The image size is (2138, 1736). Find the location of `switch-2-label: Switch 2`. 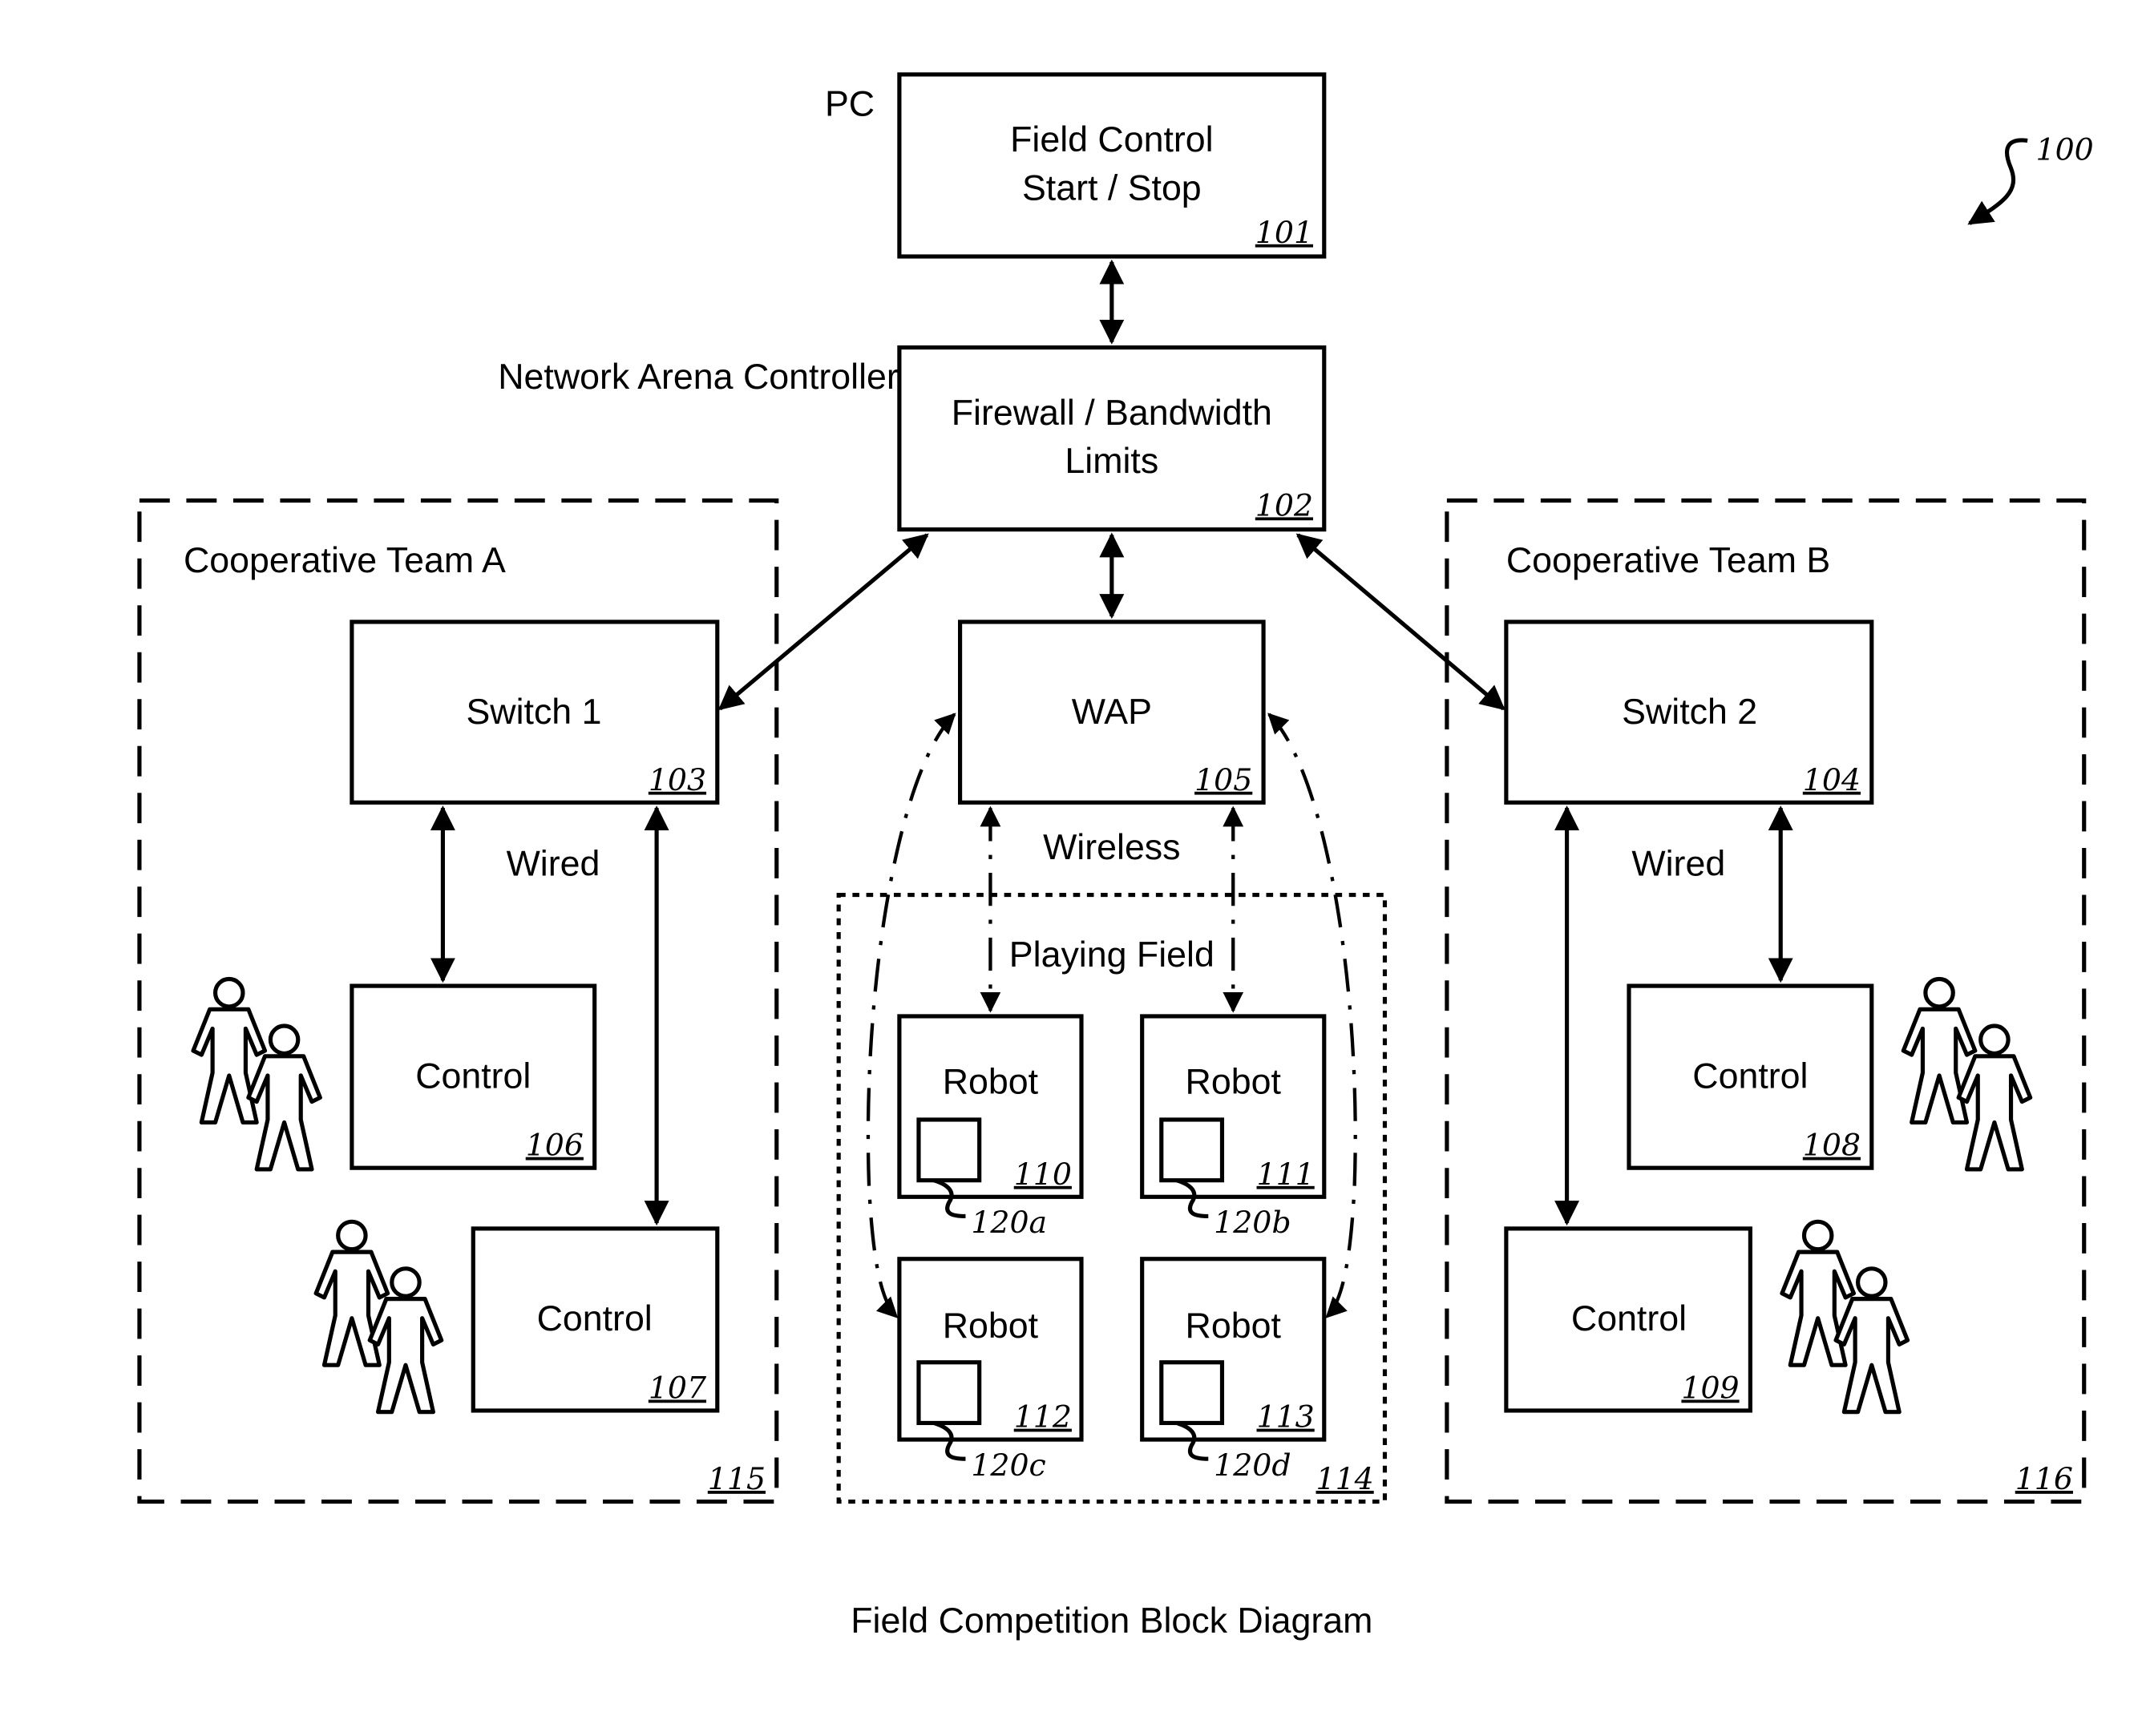

switch-2-label: Switch 2 is located at coordinates (1689, 712).